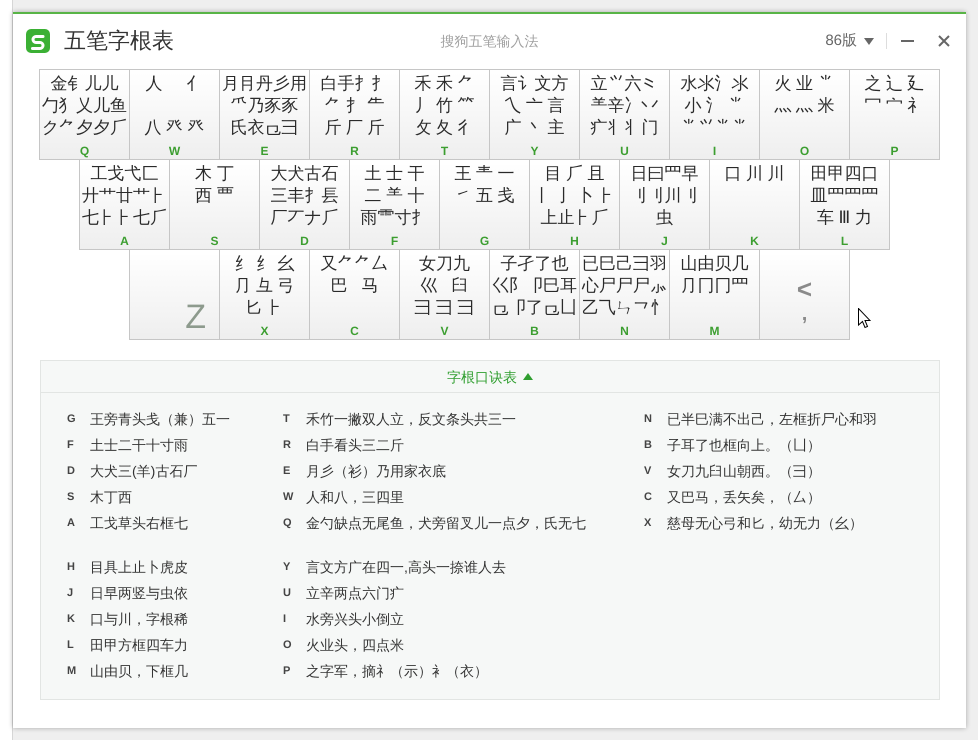 This screenshot has height=740, width=978. Describe the element at coordinates (534, 264) in the screenshot. I see `radical-list: 子孑了也` at that location.